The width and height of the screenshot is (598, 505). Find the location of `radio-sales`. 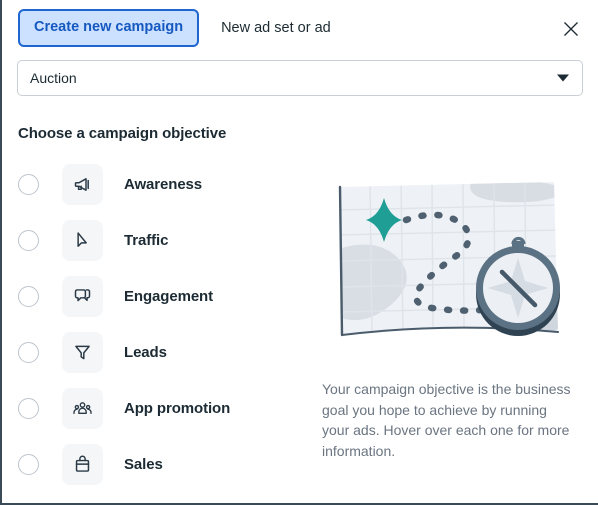

radio-sales is located at coordinates (28, 464).